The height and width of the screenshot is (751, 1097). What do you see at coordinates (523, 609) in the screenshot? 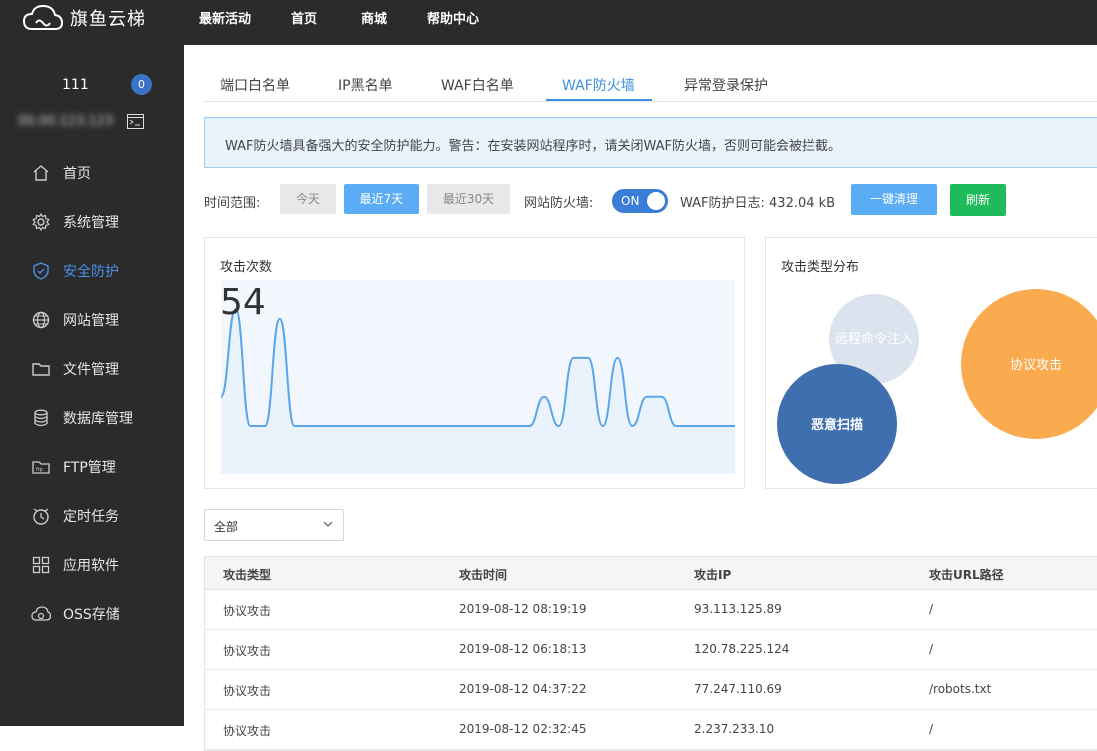
I see `cell-time: 2019-08-12 08:19:19` at bounding box center [523, 609].